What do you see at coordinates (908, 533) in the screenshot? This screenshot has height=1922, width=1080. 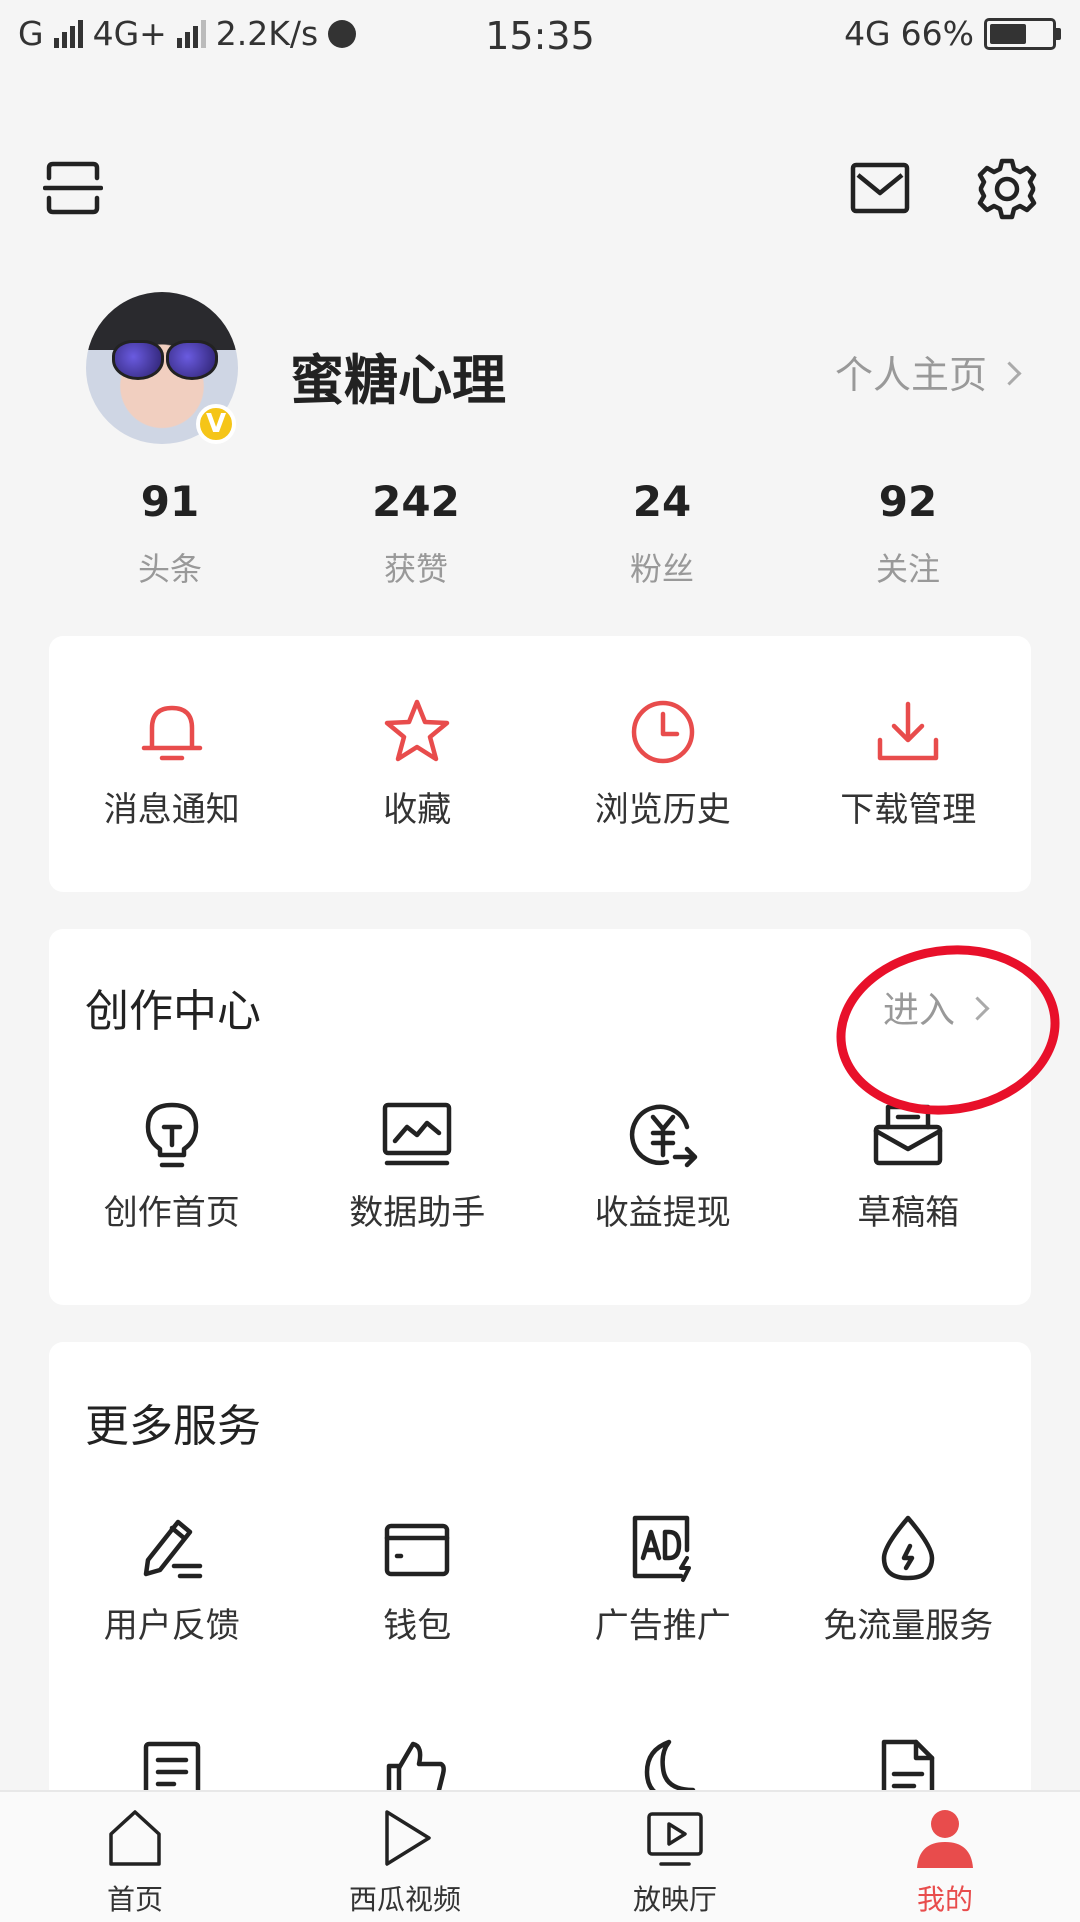 I see `stat-following: 92 关注` at bounding box center [908, 533].